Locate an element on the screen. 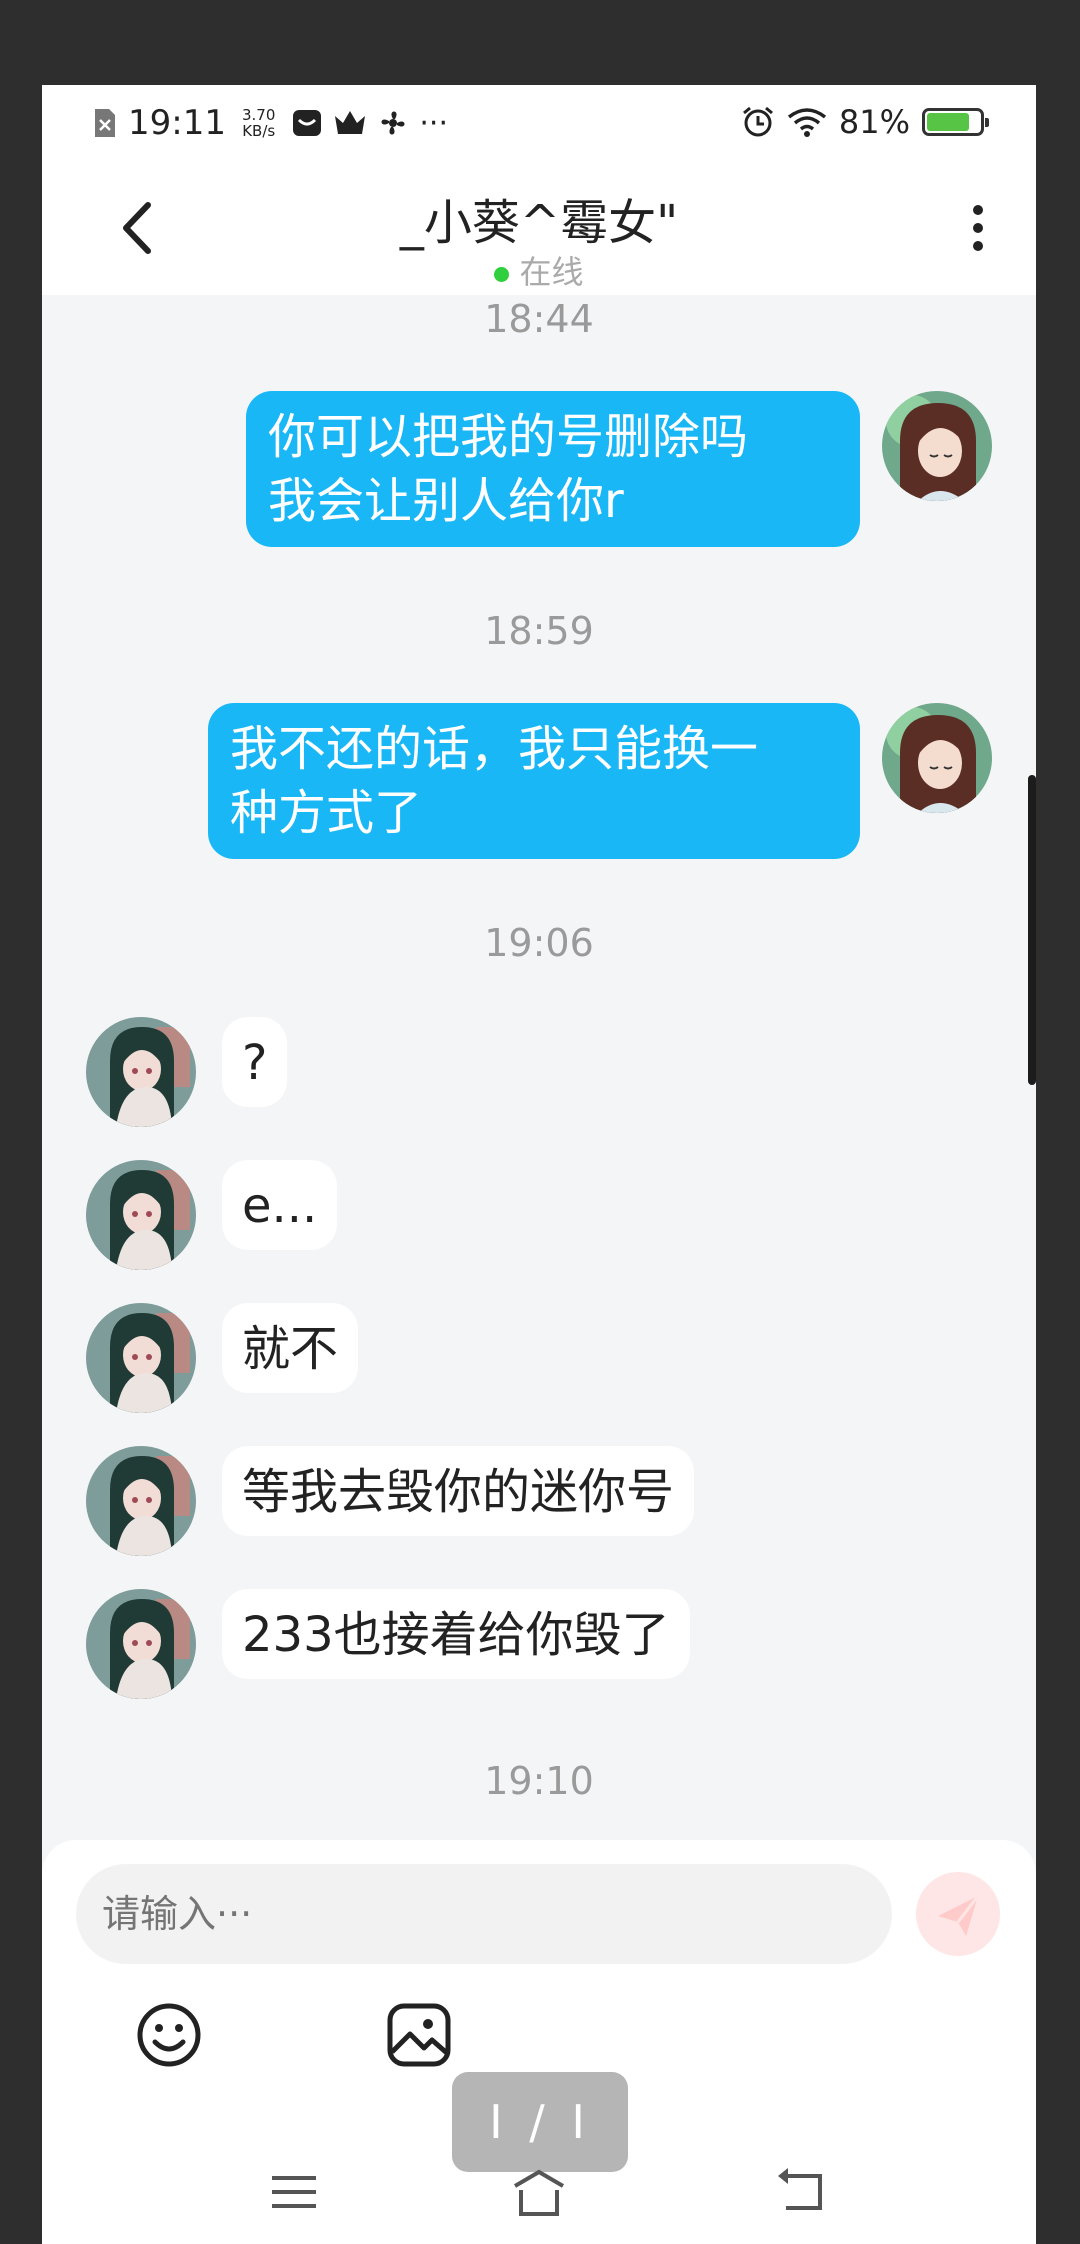 The height and width of the screenshot is (2244, 1080). system-nav-bar is located at coordinates (539, 2197).